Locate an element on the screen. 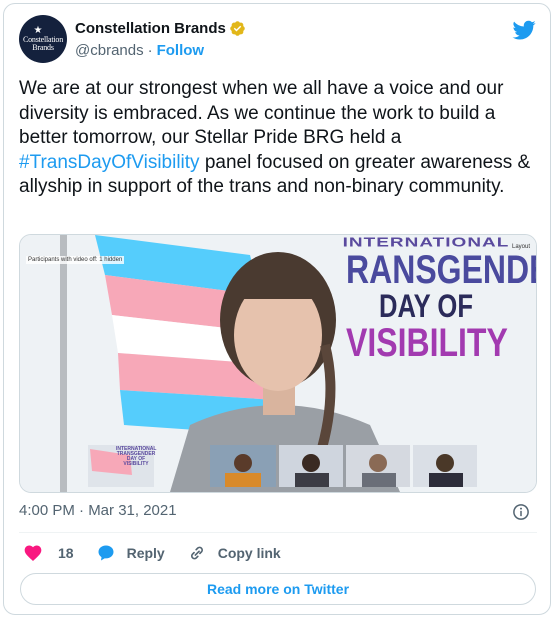  reply-label: Reply is located at coordinates (145, 553).